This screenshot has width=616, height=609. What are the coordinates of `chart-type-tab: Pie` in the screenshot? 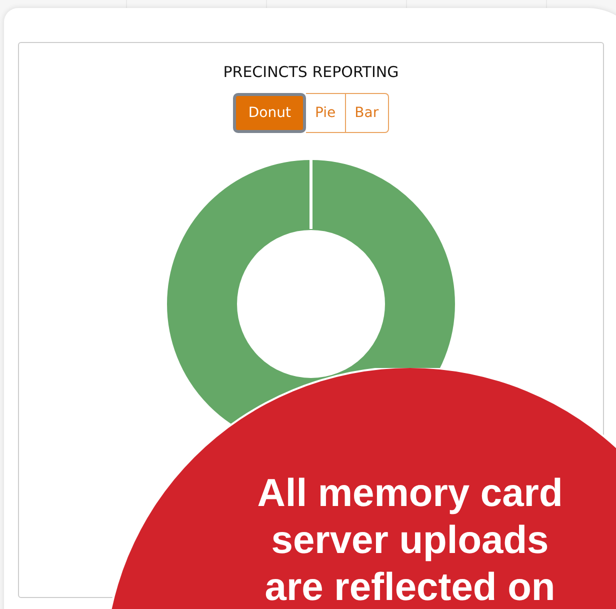 It's located at (326, 113).